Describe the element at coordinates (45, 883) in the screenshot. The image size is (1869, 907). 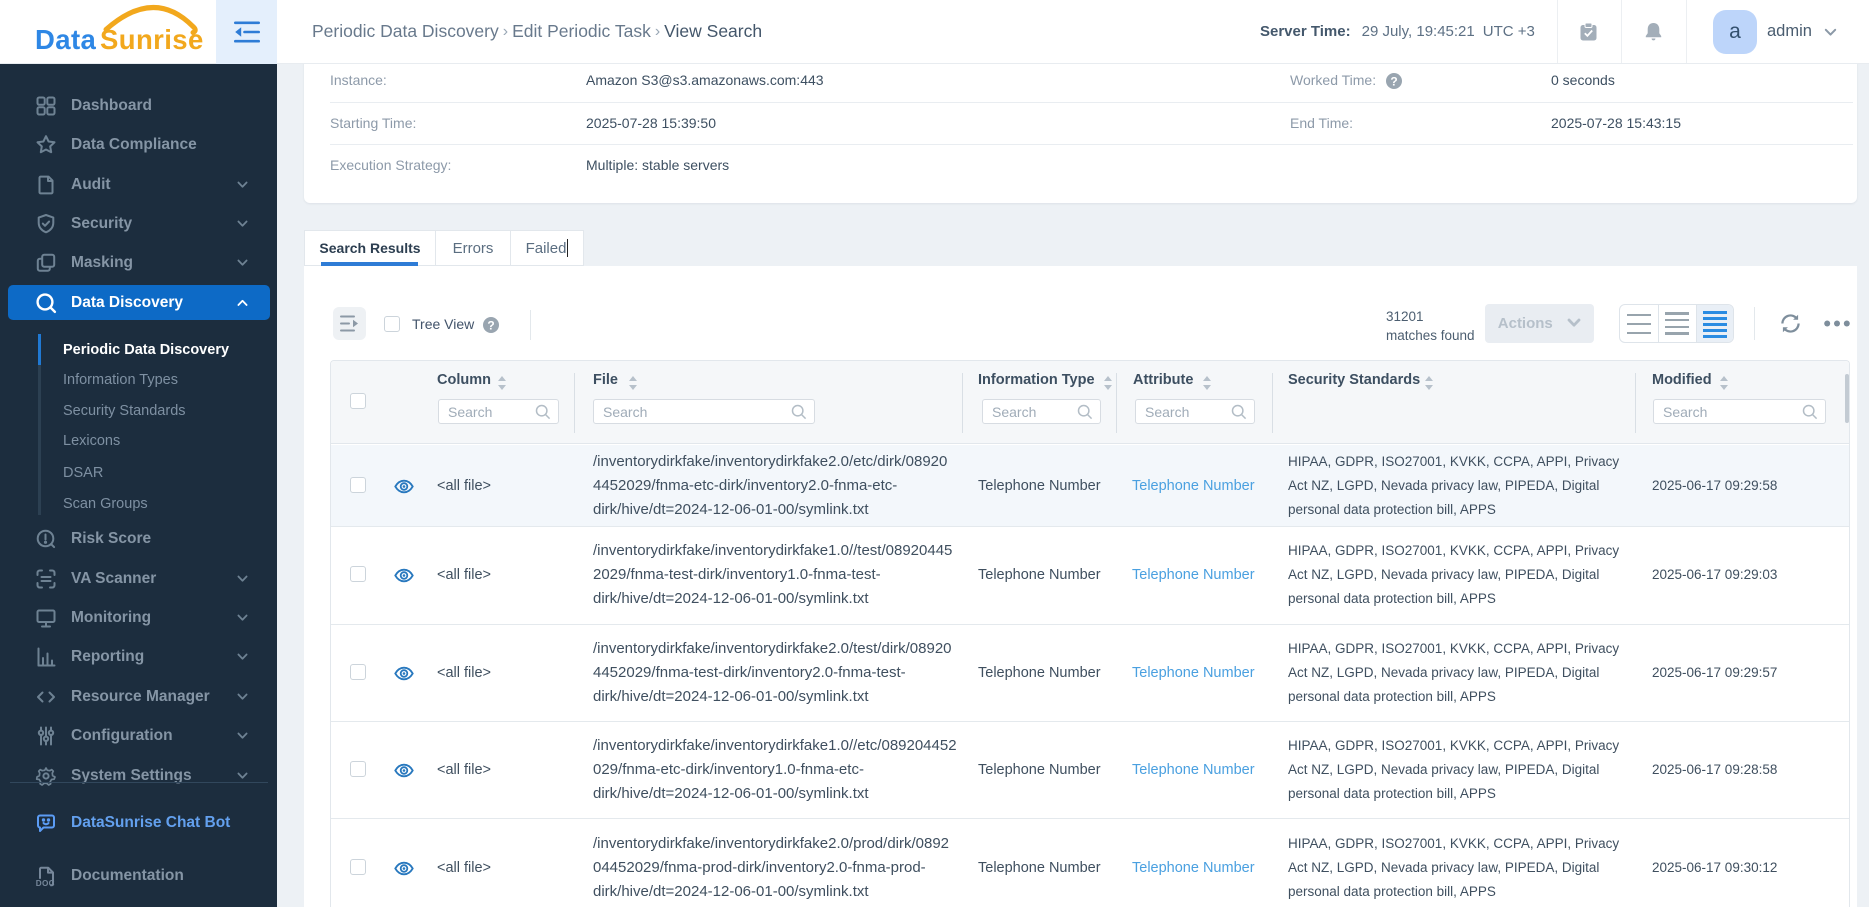
I see `svg-text: DOC` at that location.